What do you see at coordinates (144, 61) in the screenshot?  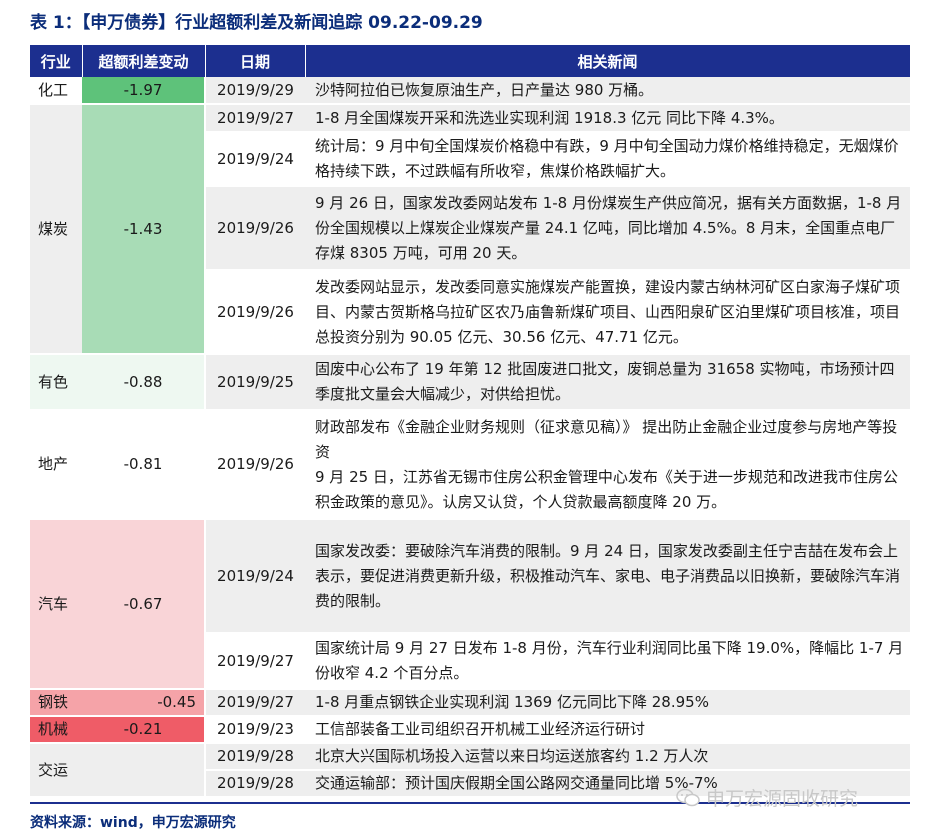 I see `header-change: 超额利差变动` at bounding box center [144, 61].